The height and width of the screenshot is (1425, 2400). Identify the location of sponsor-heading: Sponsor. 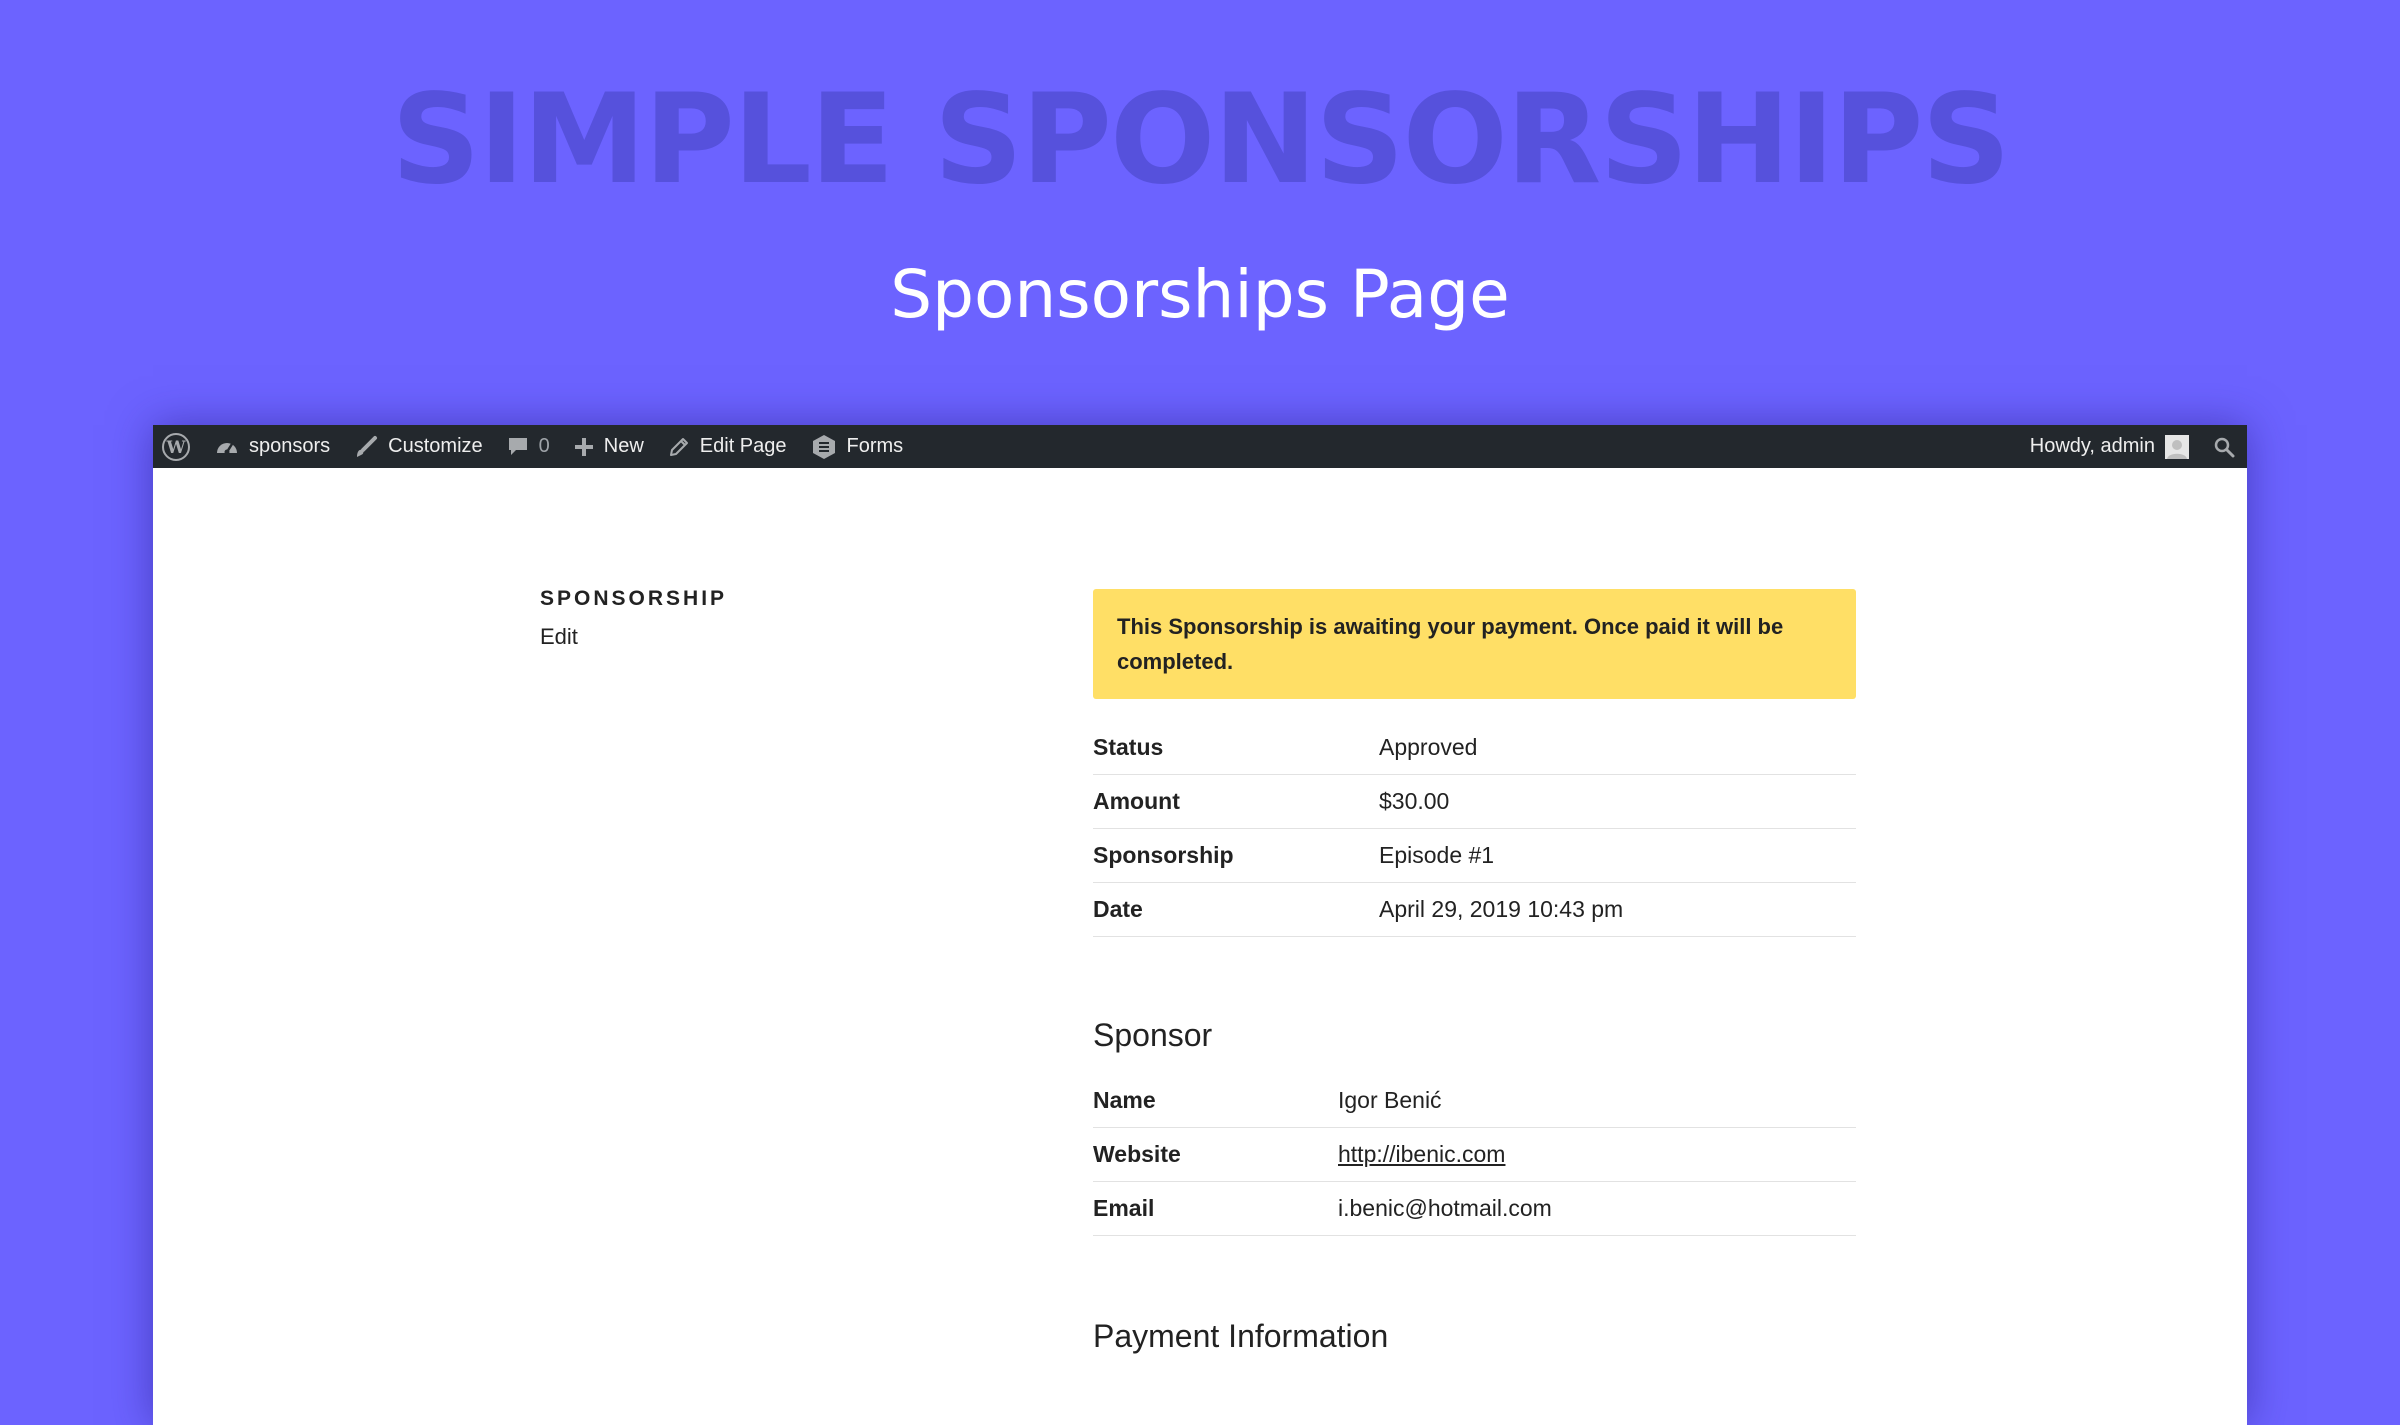
(1153, 1035).